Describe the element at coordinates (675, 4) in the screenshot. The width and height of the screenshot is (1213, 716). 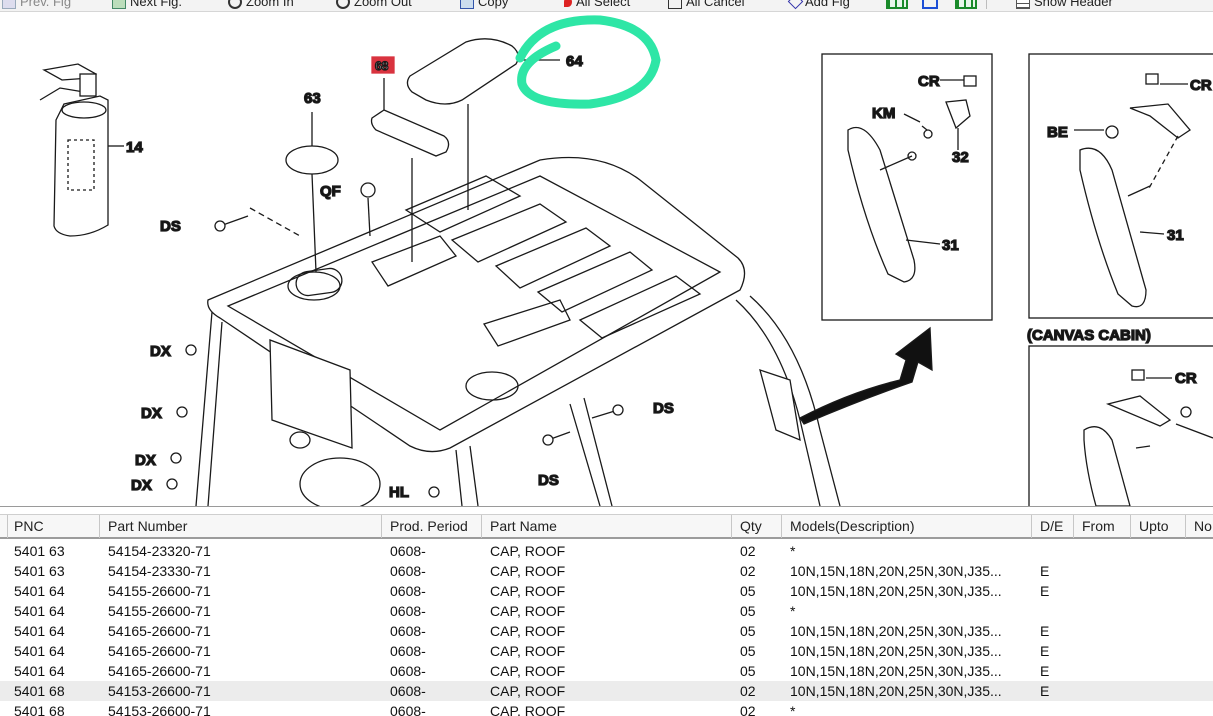
I see `all-cancel-icon` at that location.